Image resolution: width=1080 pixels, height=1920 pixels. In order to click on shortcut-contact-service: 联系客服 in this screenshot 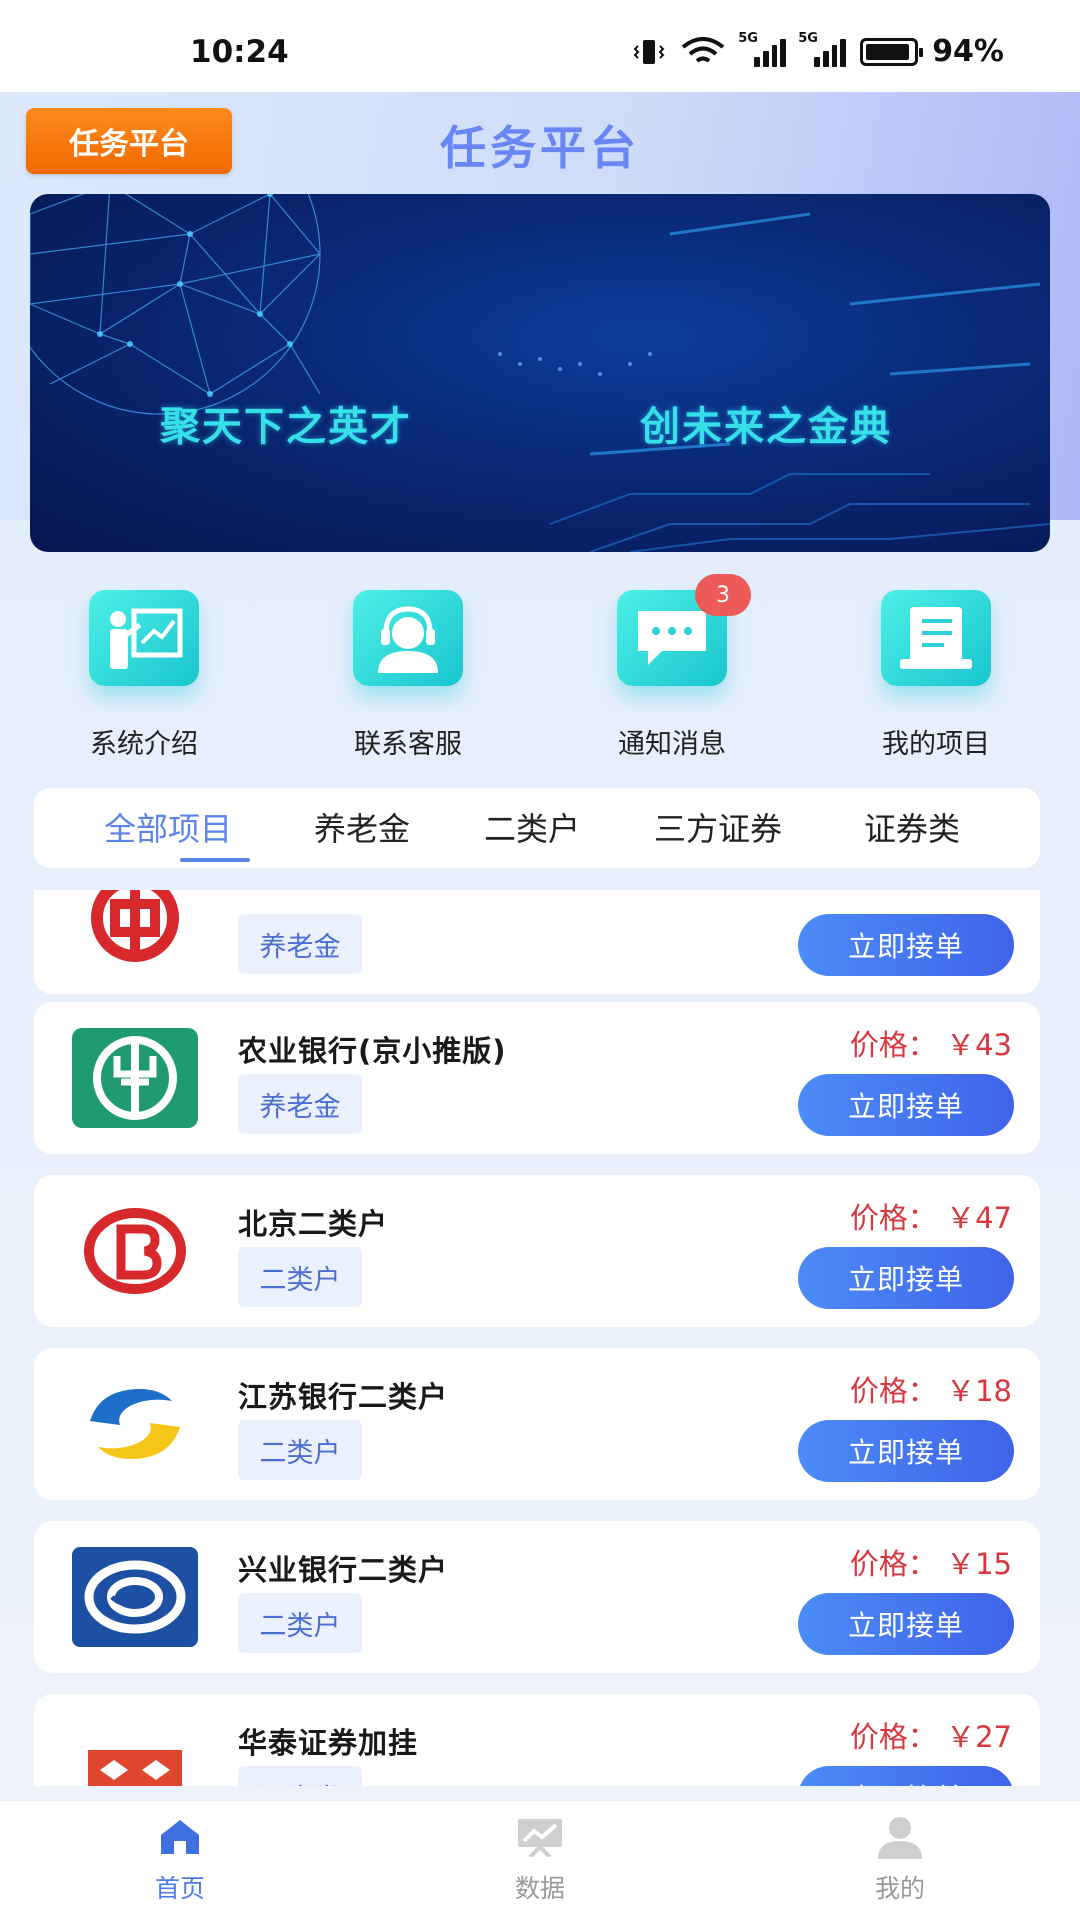, I will do `click(408, 675)`.